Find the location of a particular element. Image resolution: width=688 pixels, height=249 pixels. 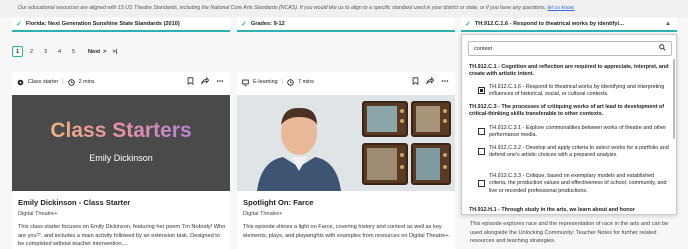

chevron-right-icon: > is located at coordinates (105, 51).